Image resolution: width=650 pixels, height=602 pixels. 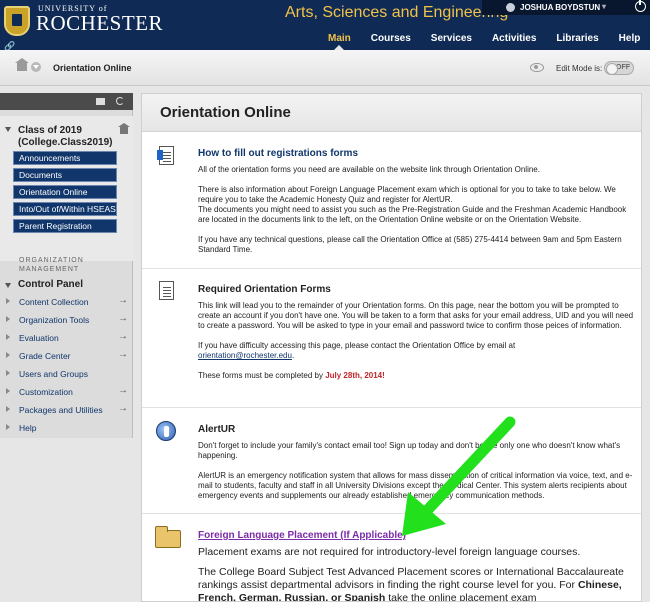 What do you see at coordinates (65, 209) in the screenshot?
I see `sidebar-item-into-out-hseas: Into/Out of/Within HSEAS` at bounding box center [65, 209].